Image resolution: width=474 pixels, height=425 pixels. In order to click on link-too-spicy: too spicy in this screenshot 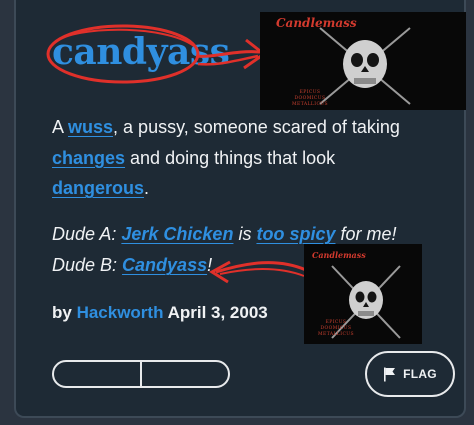, I will do `click(295, 234)`.